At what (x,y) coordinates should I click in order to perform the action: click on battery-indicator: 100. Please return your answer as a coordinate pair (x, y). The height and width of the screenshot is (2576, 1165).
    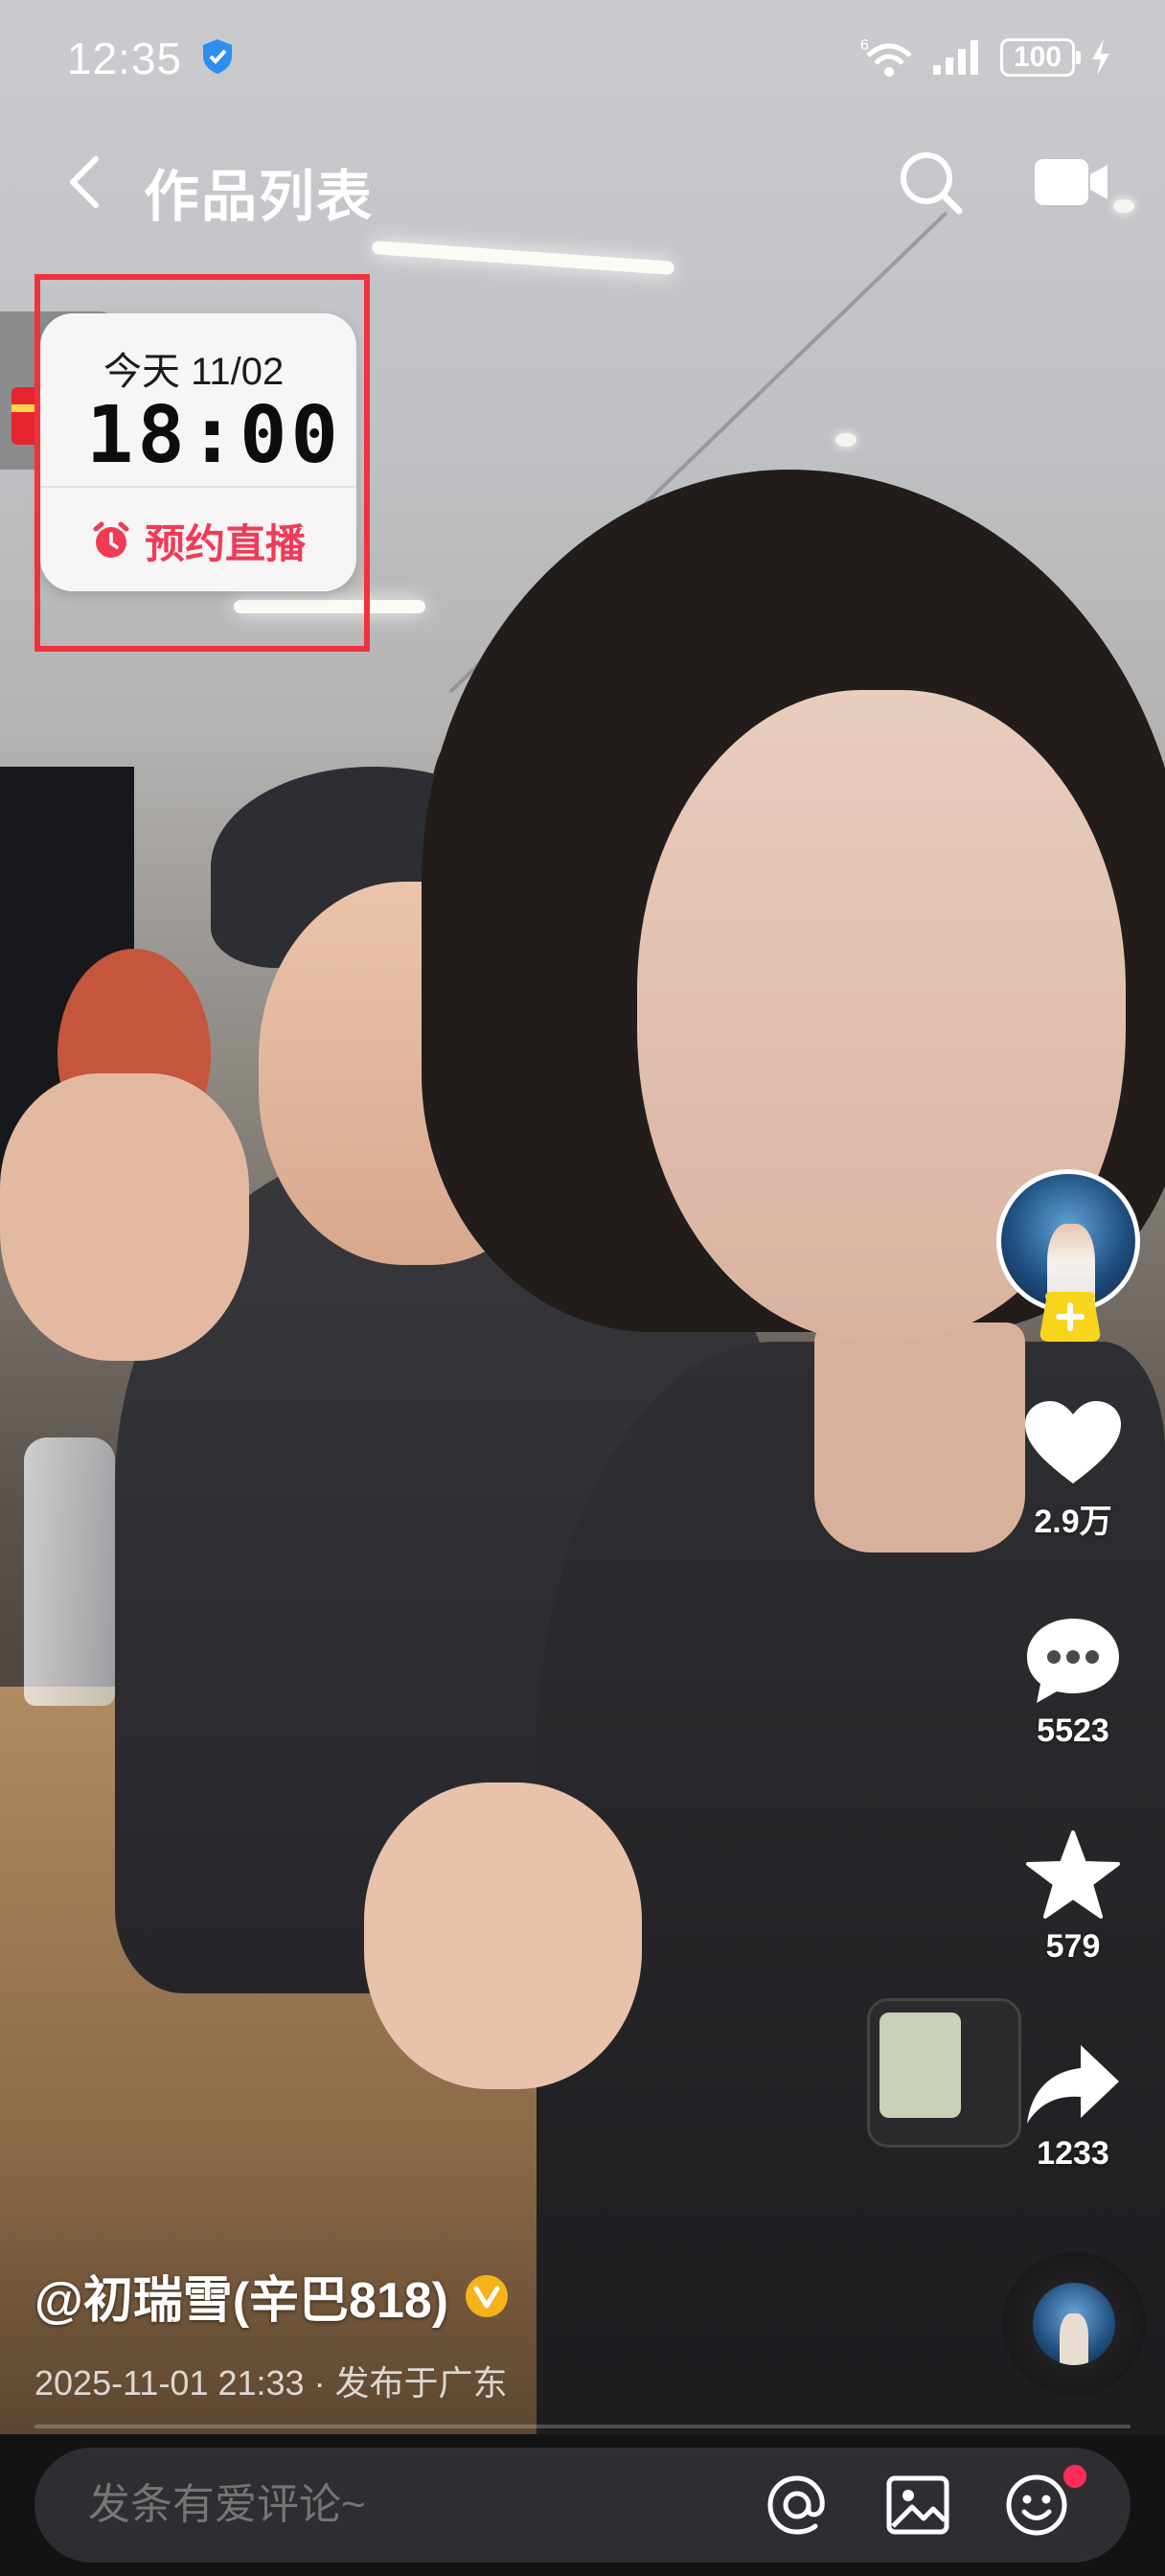
    Looking at the image, I should click on (1040, 57).